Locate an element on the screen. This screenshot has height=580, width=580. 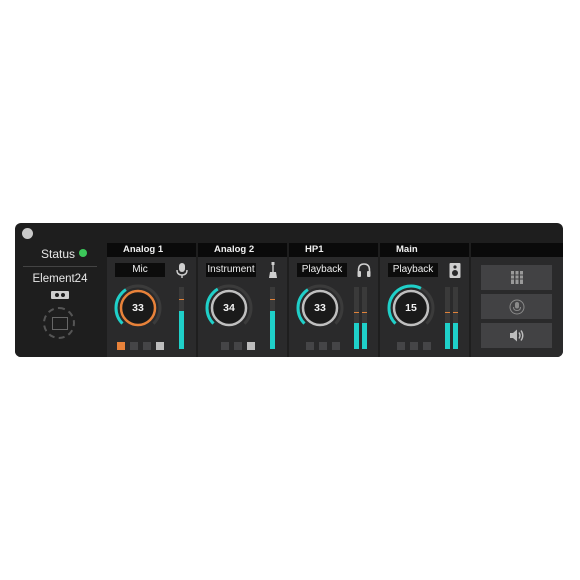
device-panel: Status Element24 is located at coordinates (60, 300).